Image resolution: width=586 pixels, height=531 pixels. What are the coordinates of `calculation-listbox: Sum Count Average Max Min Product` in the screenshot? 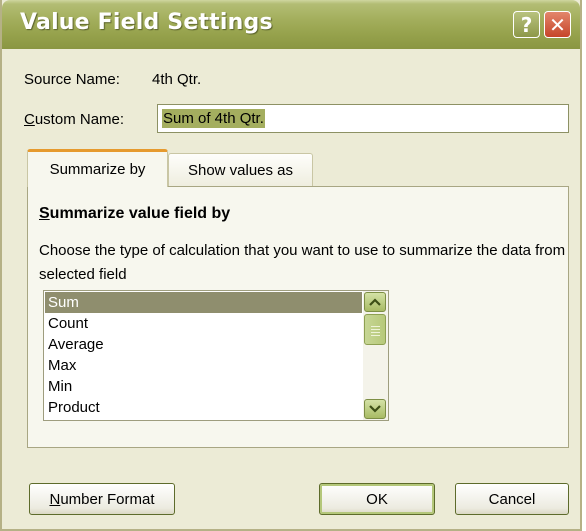 It's located at (216, 355).